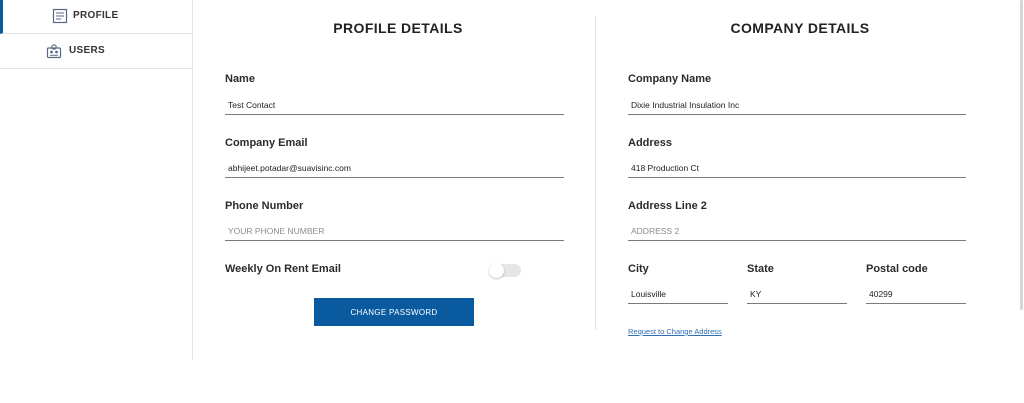 Image resolution: width=1024 pixels, height=403 pixels. What do you see at coordinates (595, 173) in the screenshot?
I see `section-divider` at bounding box center [595, 173].